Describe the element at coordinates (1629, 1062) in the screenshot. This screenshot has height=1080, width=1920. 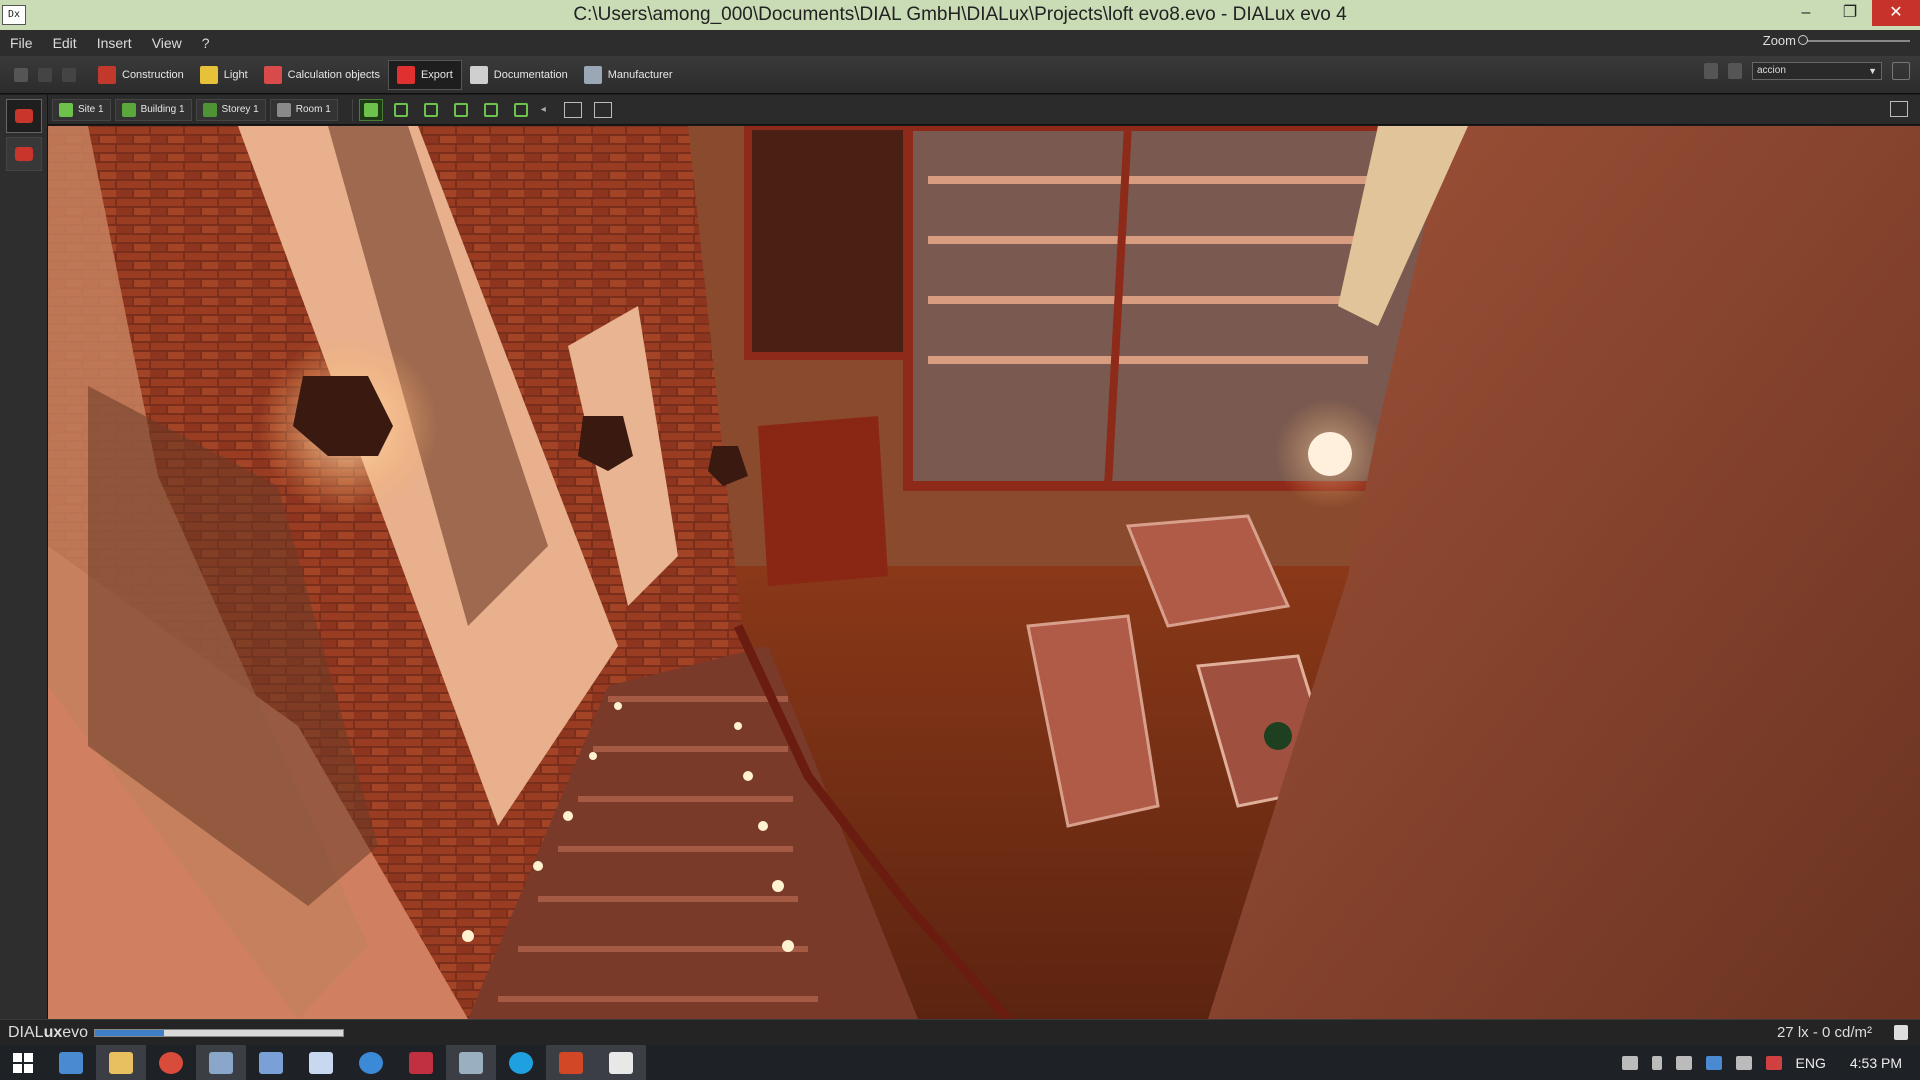
I see `keyboard-icon` at that location.